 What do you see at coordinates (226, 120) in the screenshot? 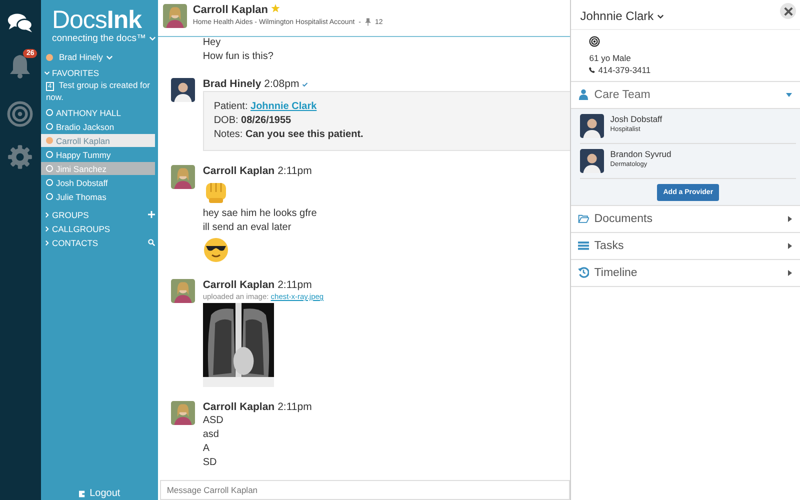
I see `field-label: DOB:` at bounding box center [226, 120].